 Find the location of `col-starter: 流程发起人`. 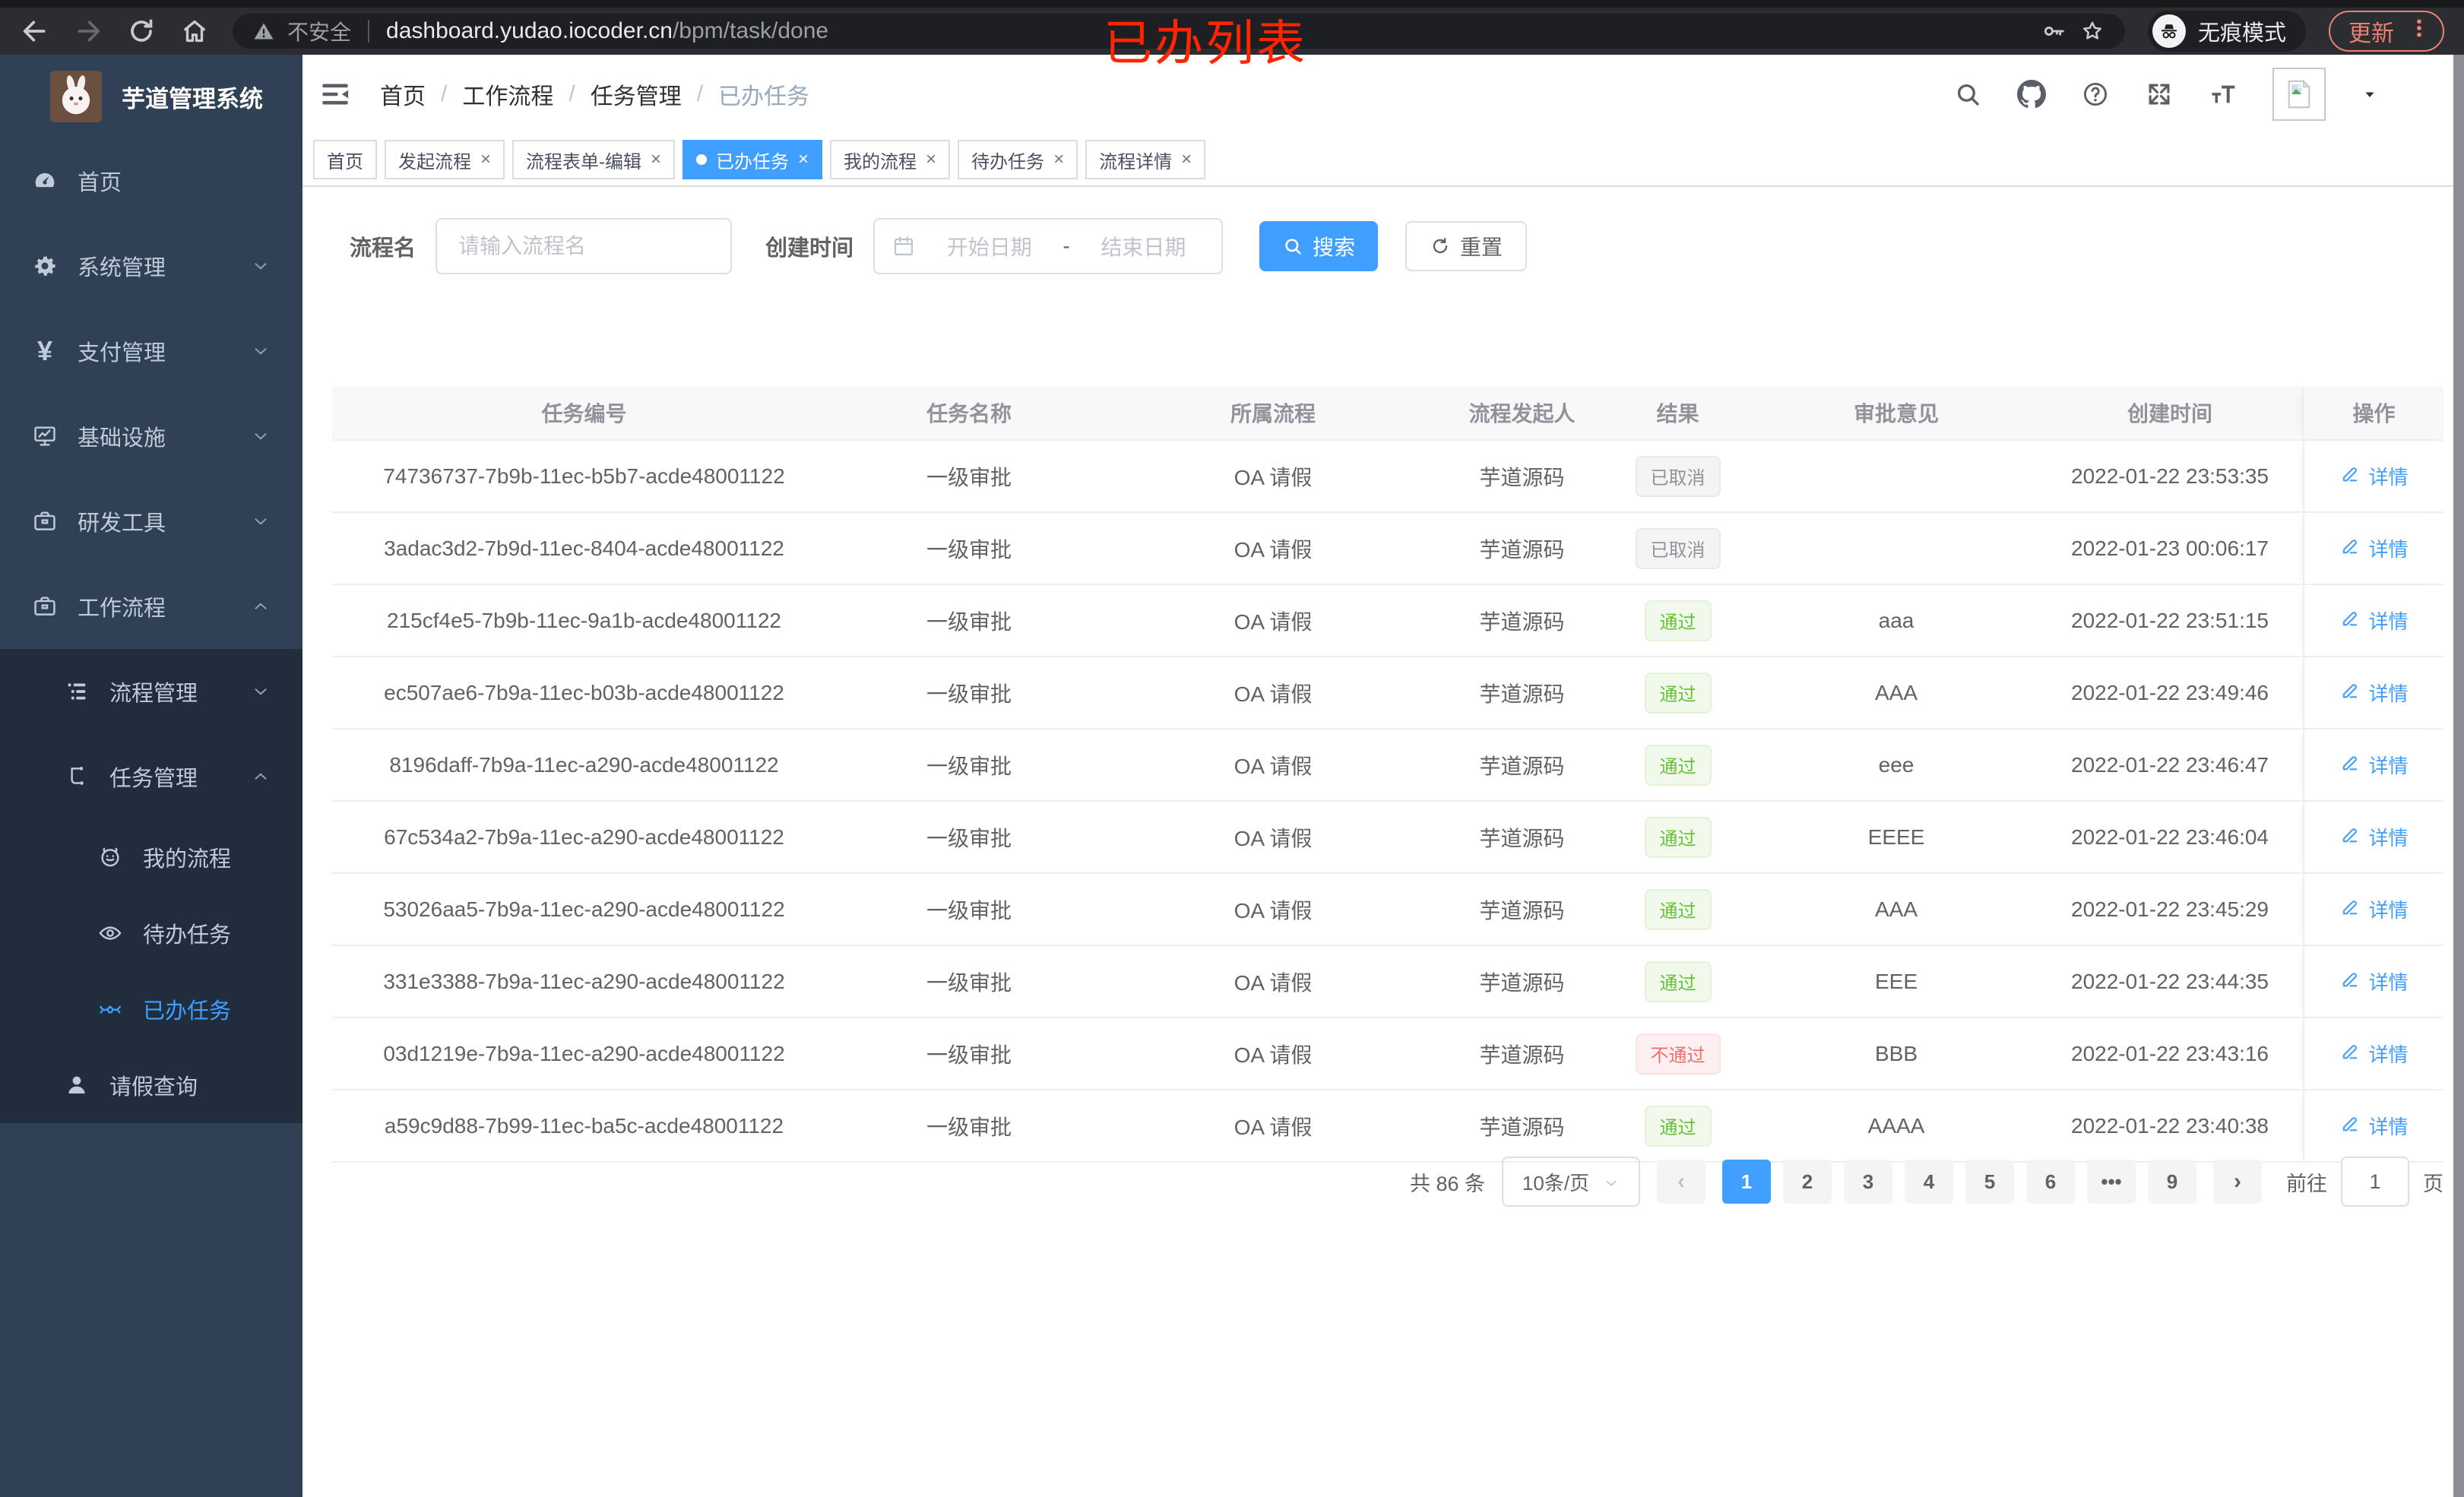

col-starter: 流程发起人 is located at coordinates (1522, 414).